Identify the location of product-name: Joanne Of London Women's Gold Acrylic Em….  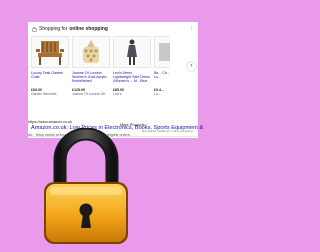
(91, 77).